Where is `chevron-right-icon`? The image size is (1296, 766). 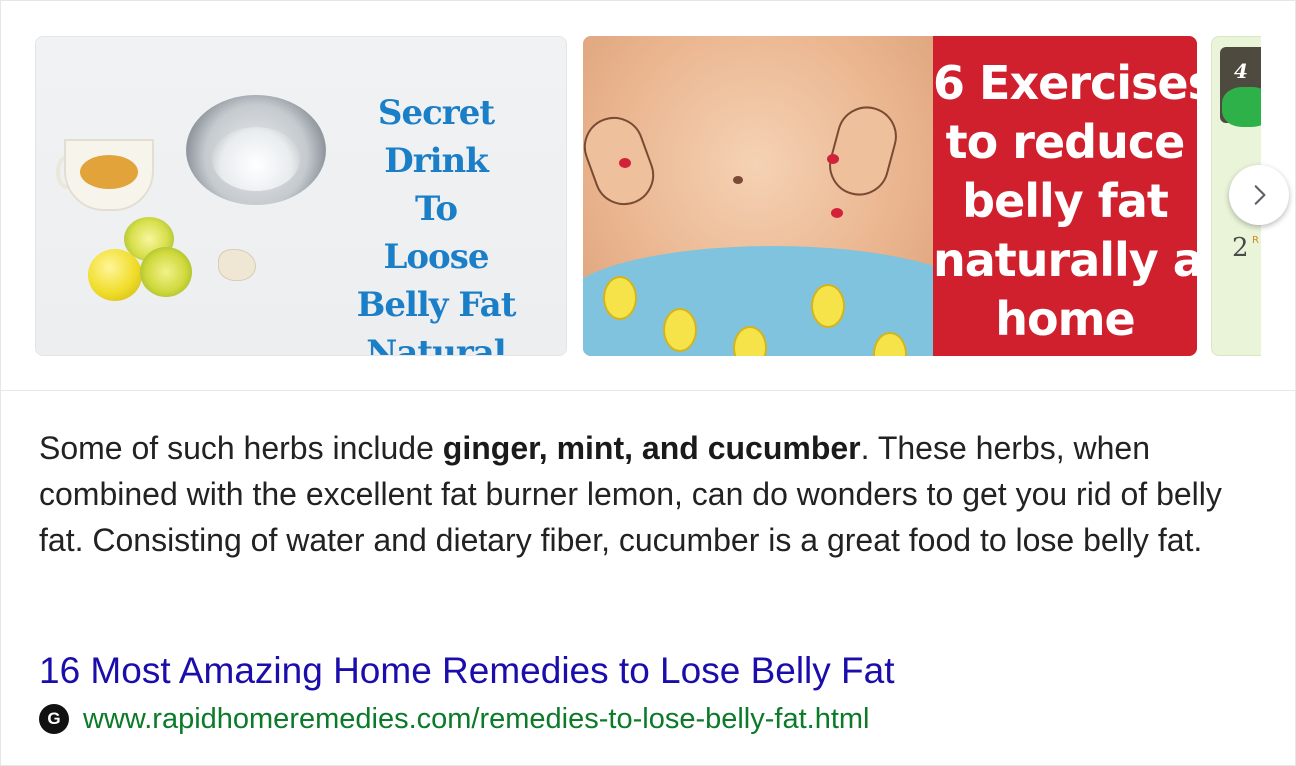
chevron-right-icon is located at coordinates (1260, 195).